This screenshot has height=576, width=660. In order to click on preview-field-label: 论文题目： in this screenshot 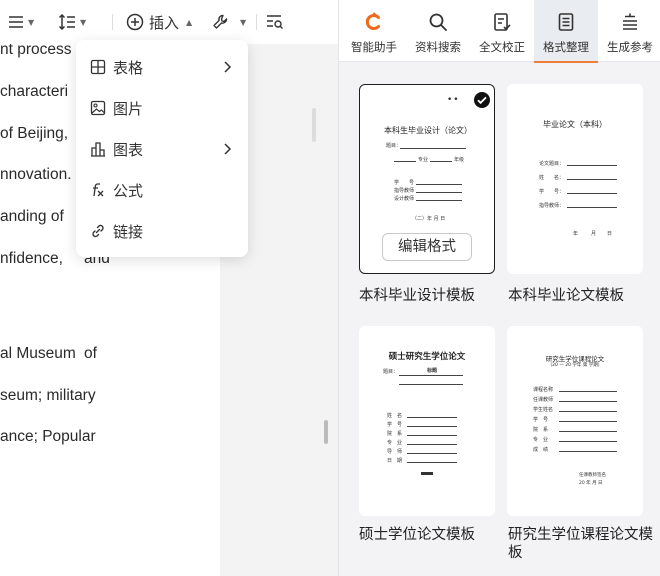, I will do `click(552, 164)`.